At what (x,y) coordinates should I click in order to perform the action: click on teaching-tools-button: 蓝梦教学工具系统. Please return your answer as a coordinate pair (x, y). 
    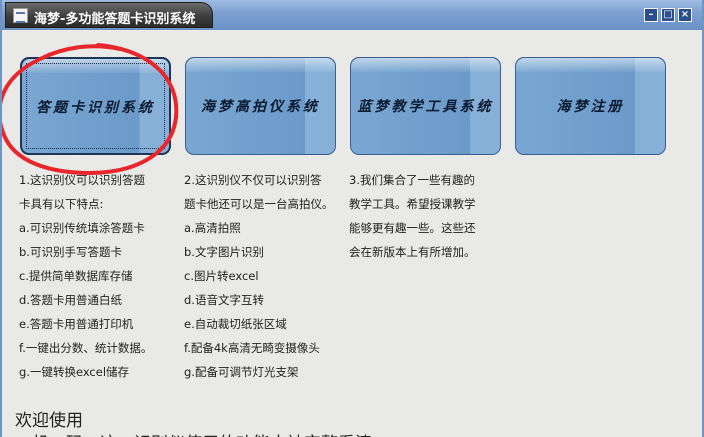
    Looking at the image, I should click on (425, 106).